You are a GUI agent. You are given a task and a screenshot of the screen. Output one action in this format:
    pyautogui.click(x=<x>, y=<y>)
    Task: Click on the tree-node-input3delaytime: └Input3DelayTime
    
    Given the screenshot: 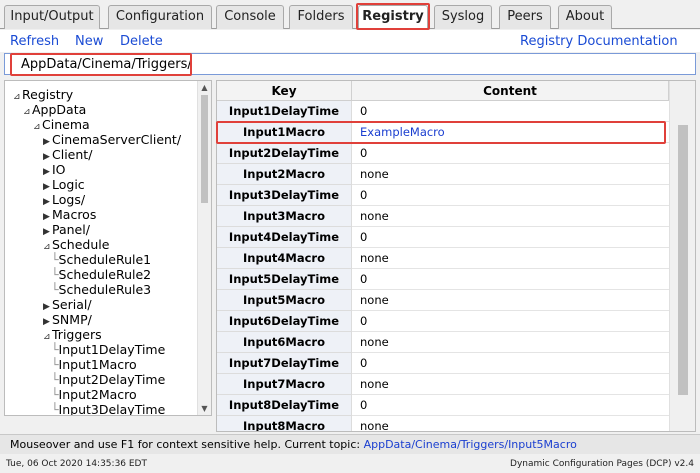 What is the action you would take?
    pyautogui.click(x=108, y=409)
    